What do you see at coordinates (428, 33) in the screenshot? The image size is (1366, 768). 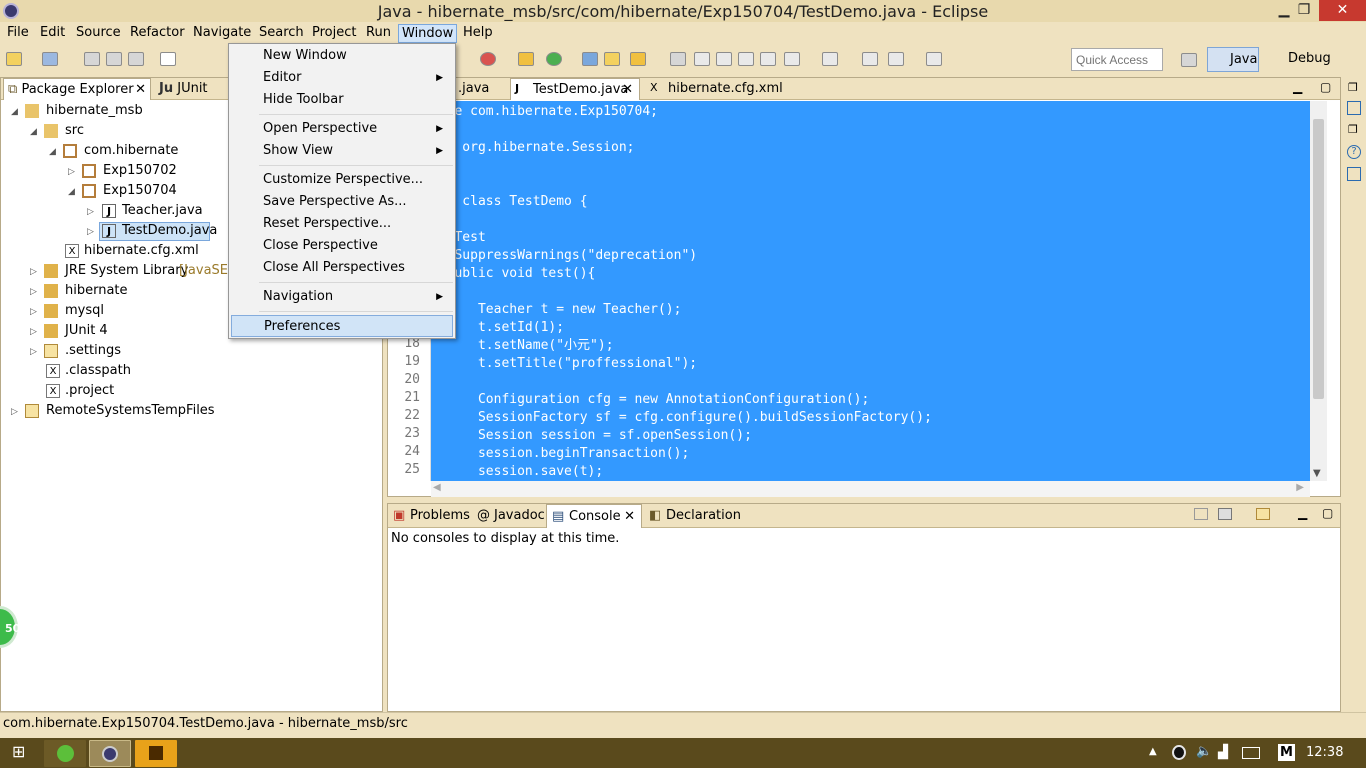 I see `menu-window: Window` at bounding box center [428, 33].